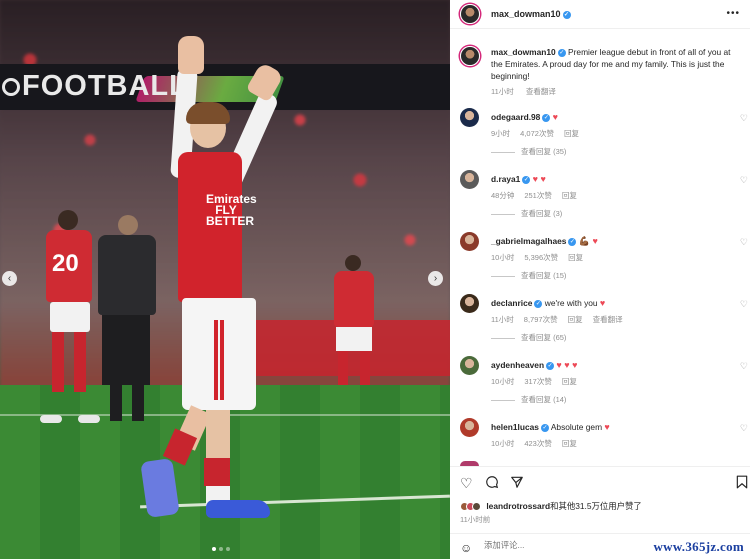 This screenshot has width=750, height=559. Describe the element at coordinates (517, 365) in the screenshot. I see `commenter-username: aydenheaven` at that location.